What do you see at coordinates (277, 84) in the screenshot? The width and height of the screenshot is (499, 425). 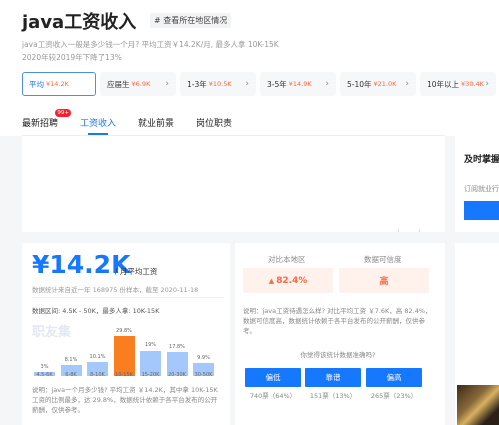 I see `filter-label: 3-5年` at bounding box center [277, 84].